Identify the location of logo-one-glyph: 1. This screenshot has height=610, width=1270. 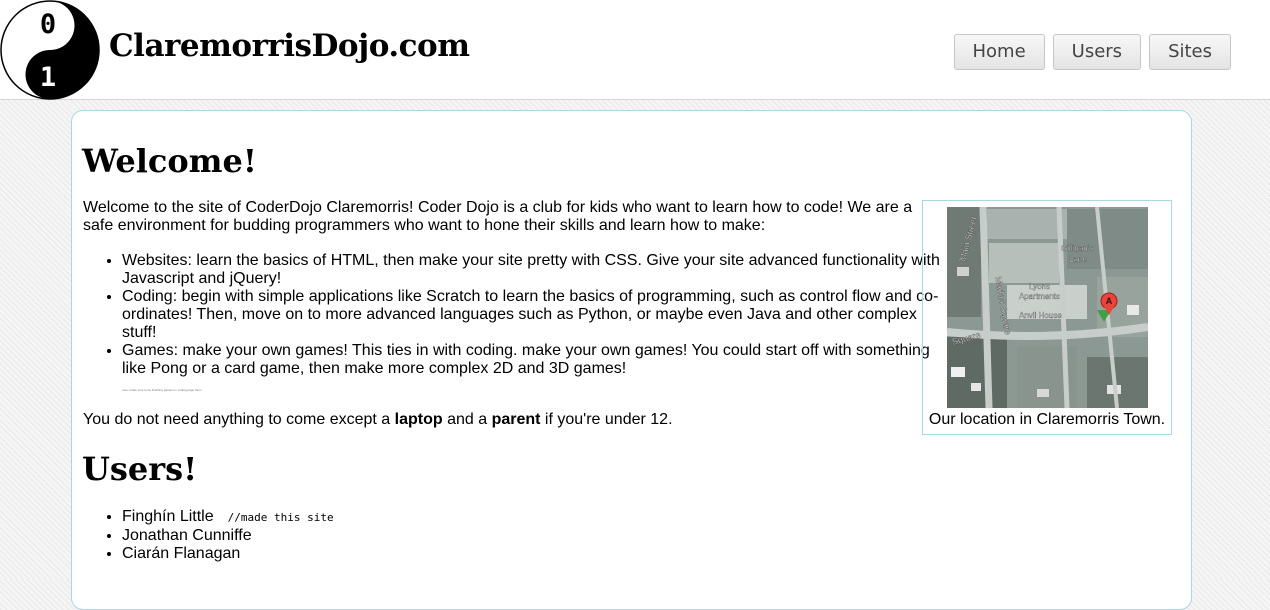
(48, 77).